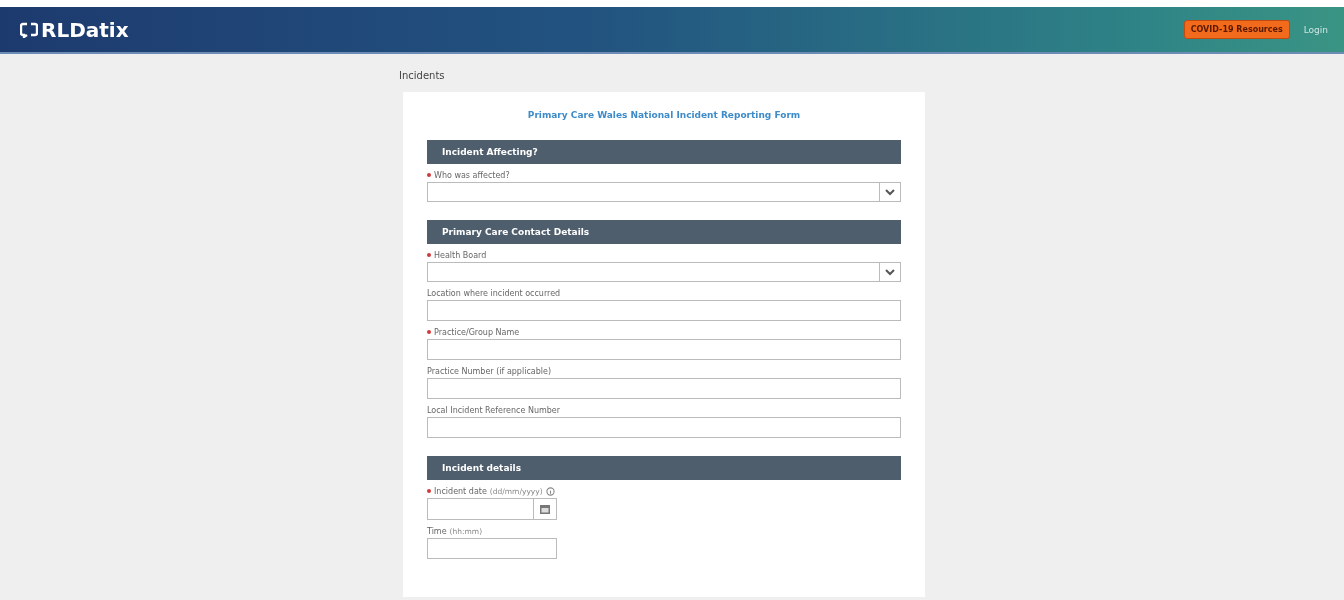 This screenshot has width=1344, height=600. What do you see at coordinates (460, 491) in the screenshot?
I see `field-label: Incident date` at bounding box center [460, 491].